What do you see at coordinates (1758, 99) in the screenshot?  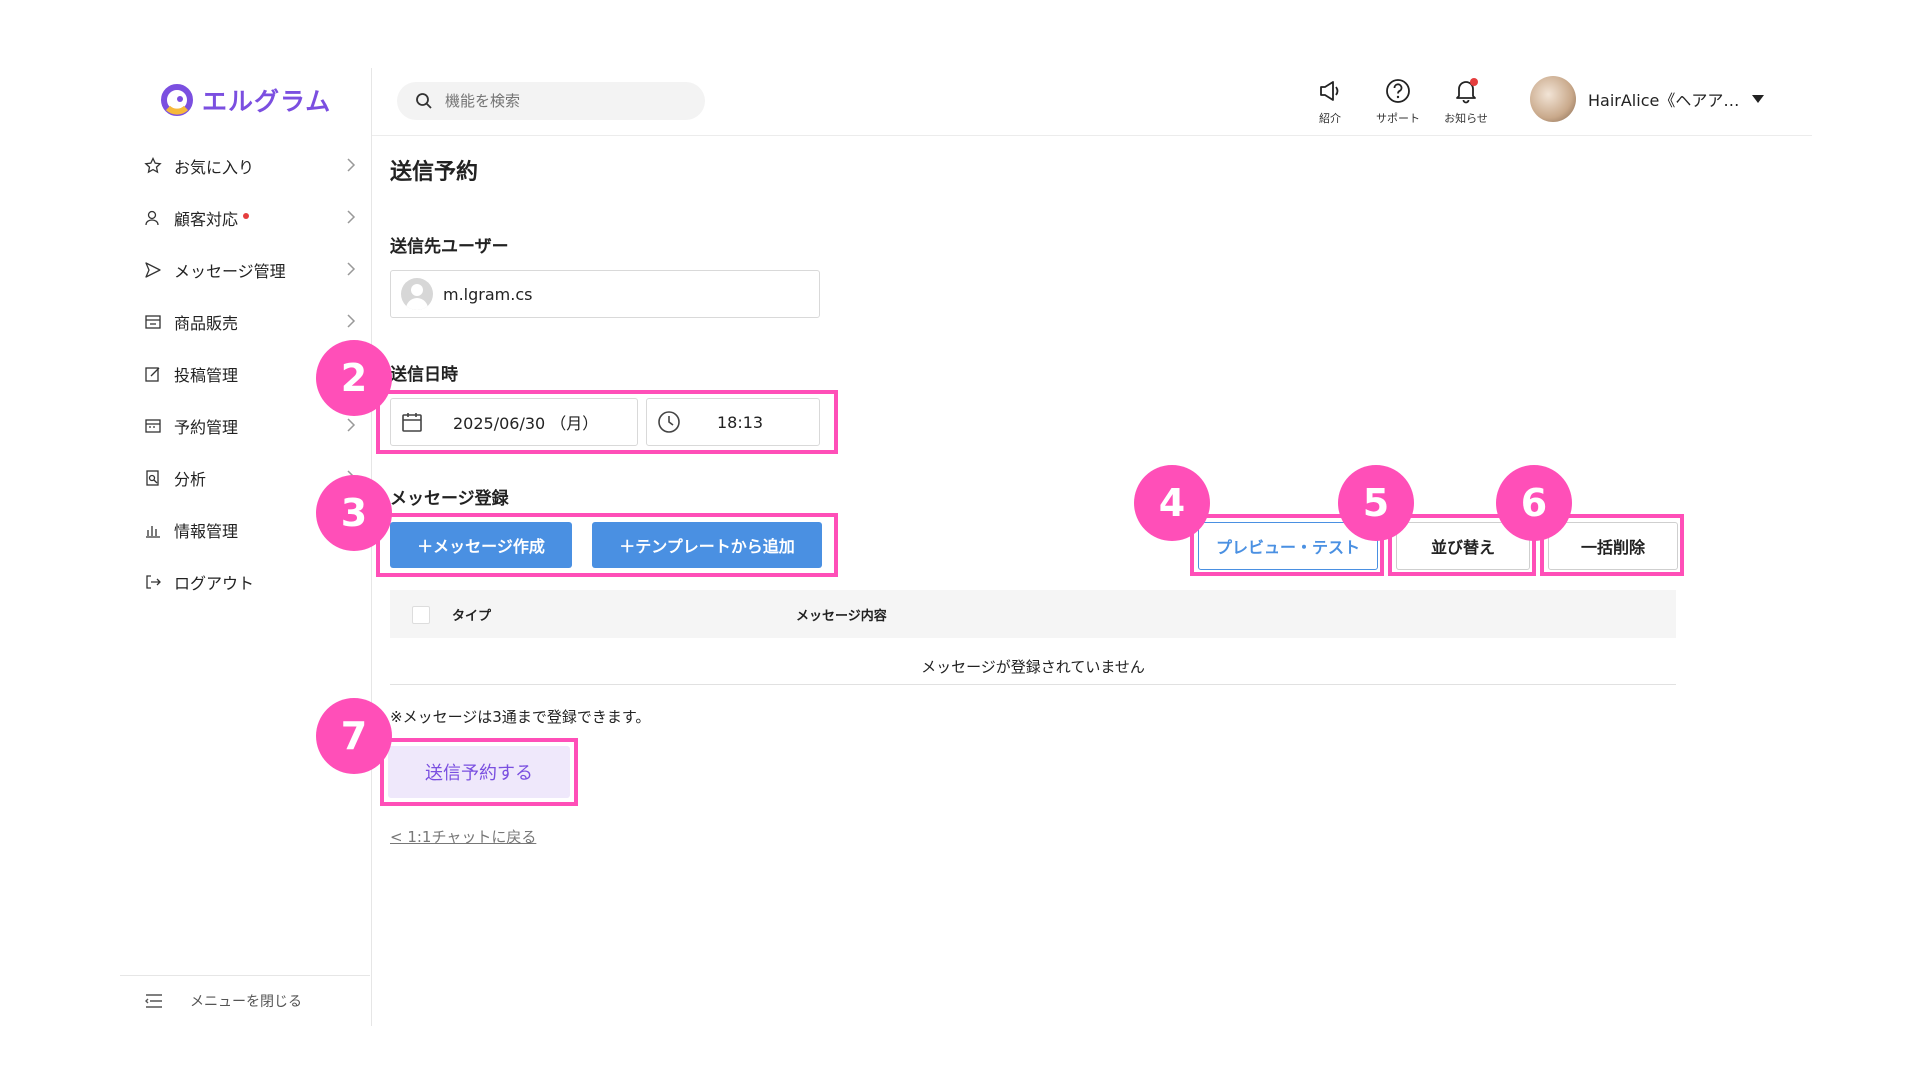 I see `caret-down-icon` at bounding box center [1758, 99].